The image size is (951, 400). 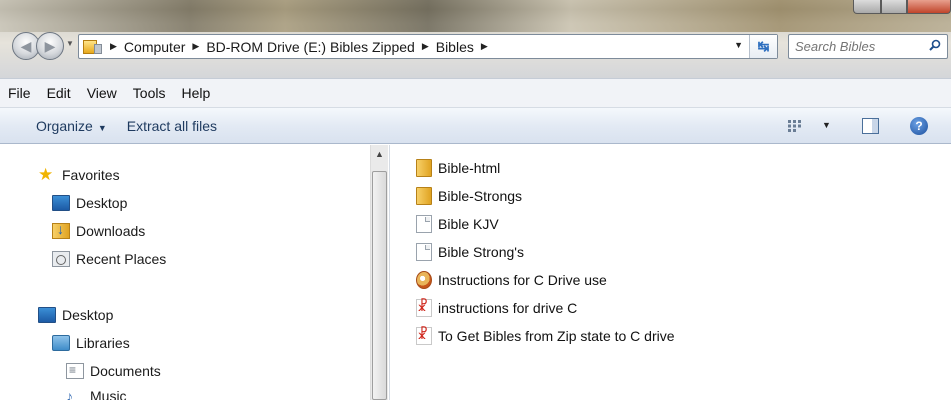 What do you see at coordinates (19, 93) in the screenshot?
I see `menu-file: File` at bounding box center [19, 93].